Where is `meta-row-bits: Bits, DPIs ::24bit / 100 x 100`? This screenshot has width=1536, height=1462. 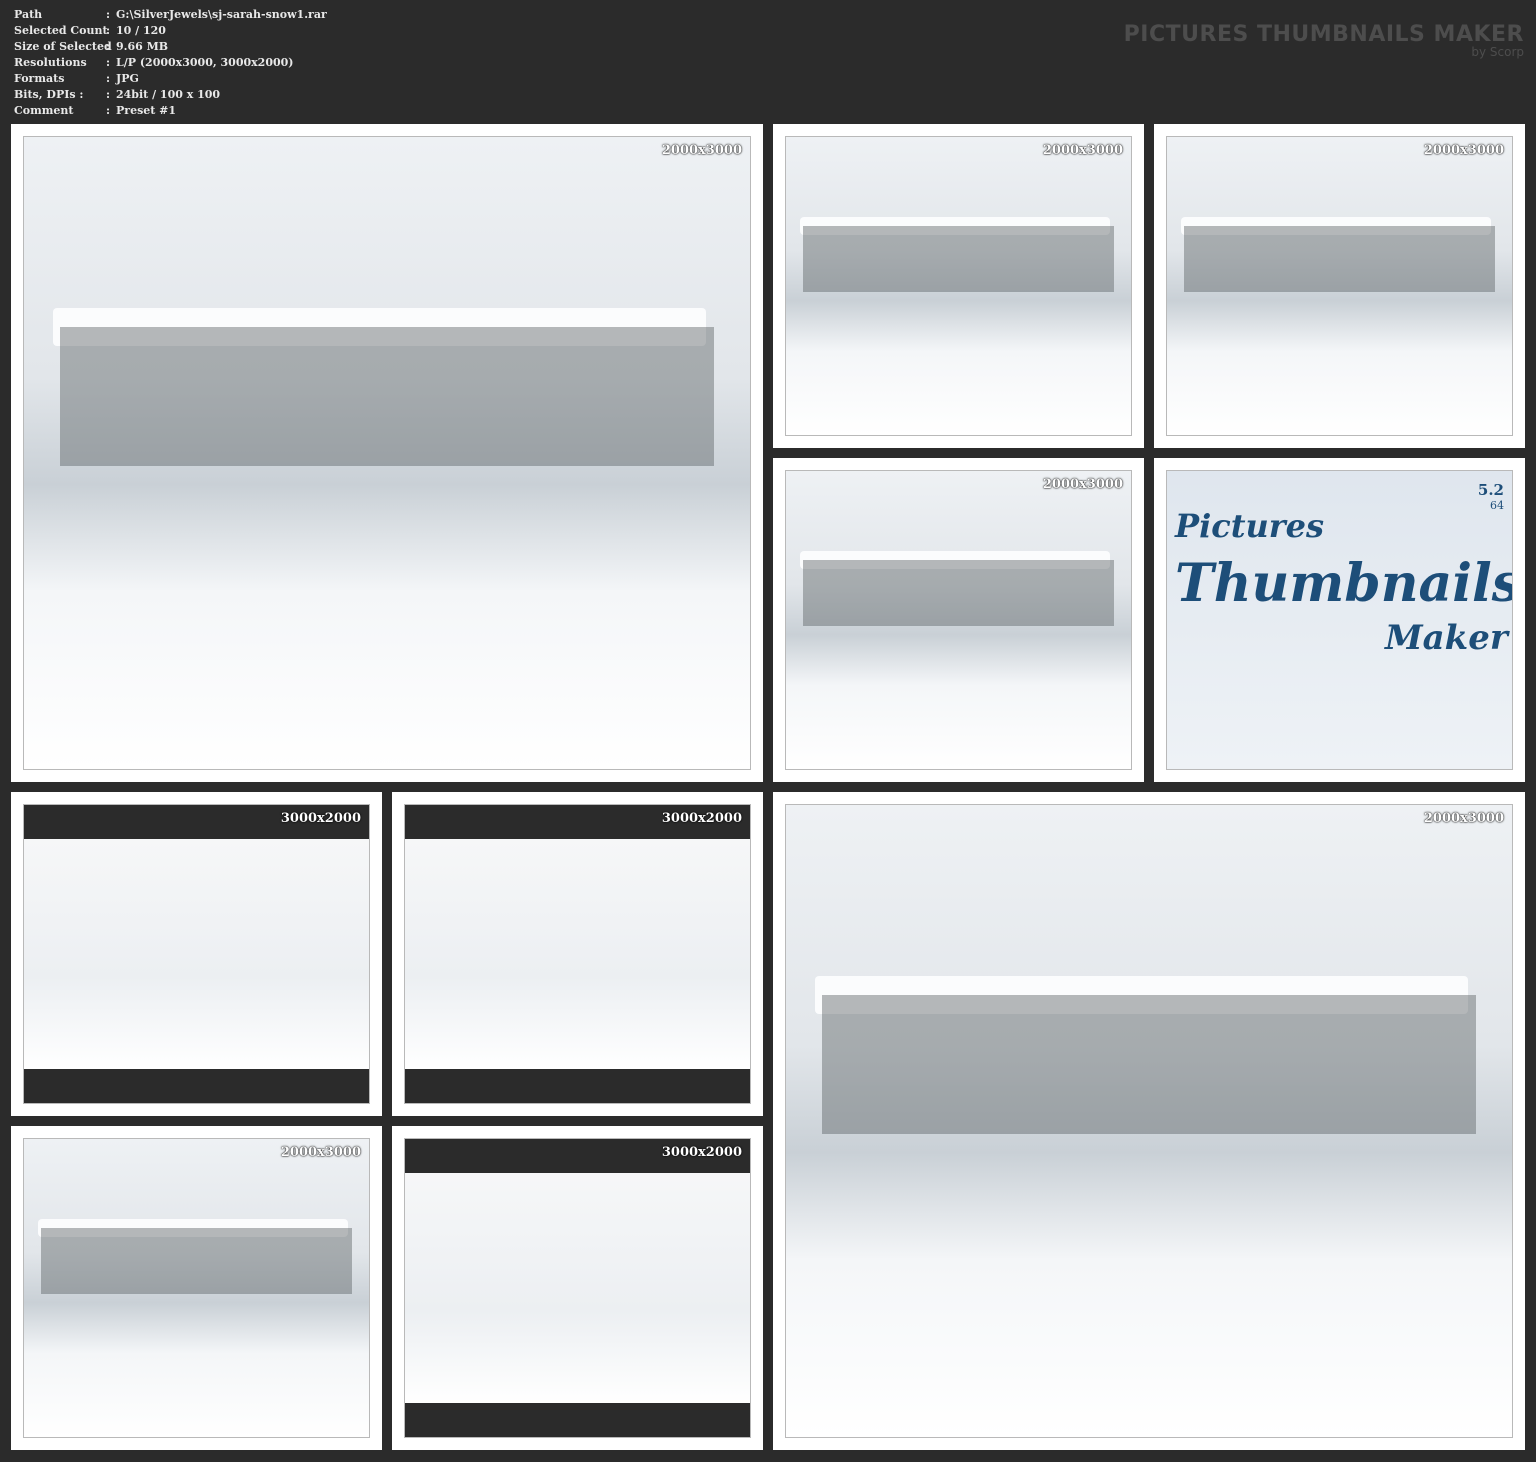 meta-row-bits: Bits, DPIs ::24bit / 100 x 100 is located at coordinates (117, 94).